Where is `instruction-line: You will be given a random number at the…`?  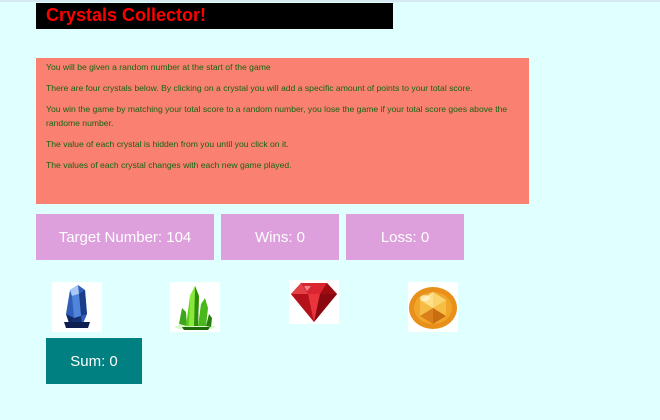
instruction-line: You will be given a random number at the… is located at coordinates (158, 67).